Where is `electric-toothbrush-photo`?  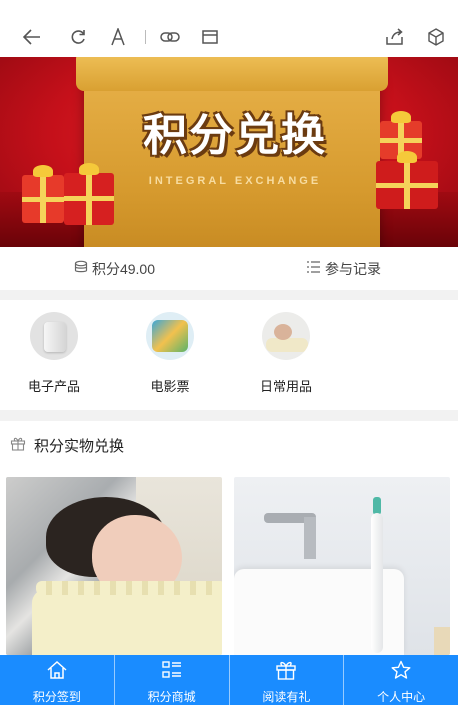 electric-toothbrush-photo is located at coordinates (342, 566).